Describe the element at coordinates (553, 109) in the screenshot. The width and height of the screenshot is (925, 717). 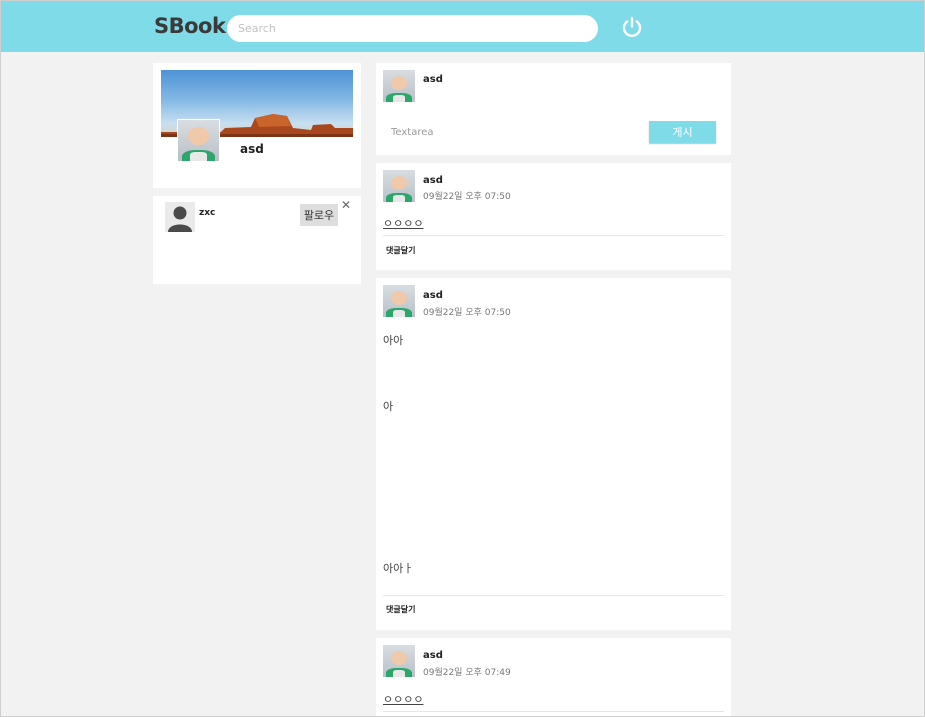
I see `composer-card: asd Textarea 게시` at that location.